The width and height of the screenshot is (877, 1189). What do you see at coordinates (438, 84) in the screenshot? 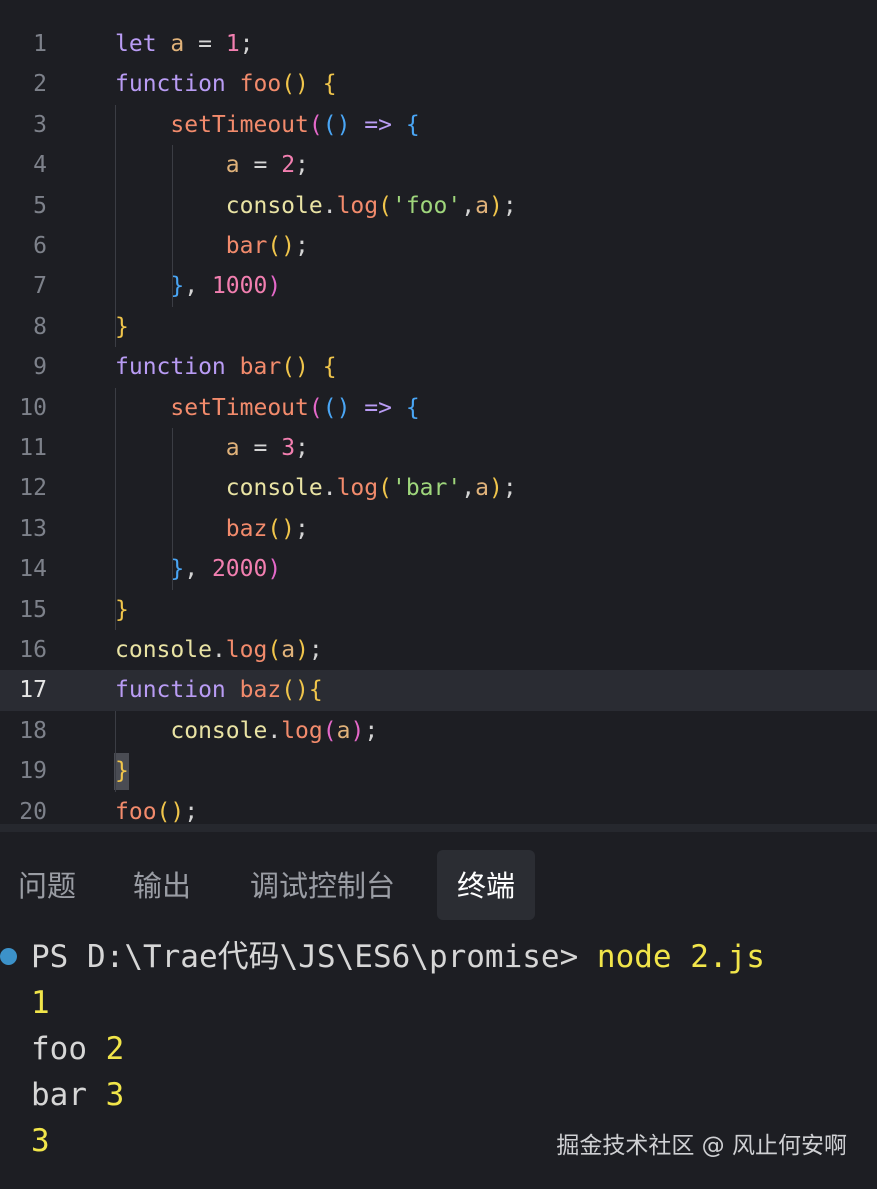
I see `code-line: 2 function foo() {` at bounding box center [438, 84].